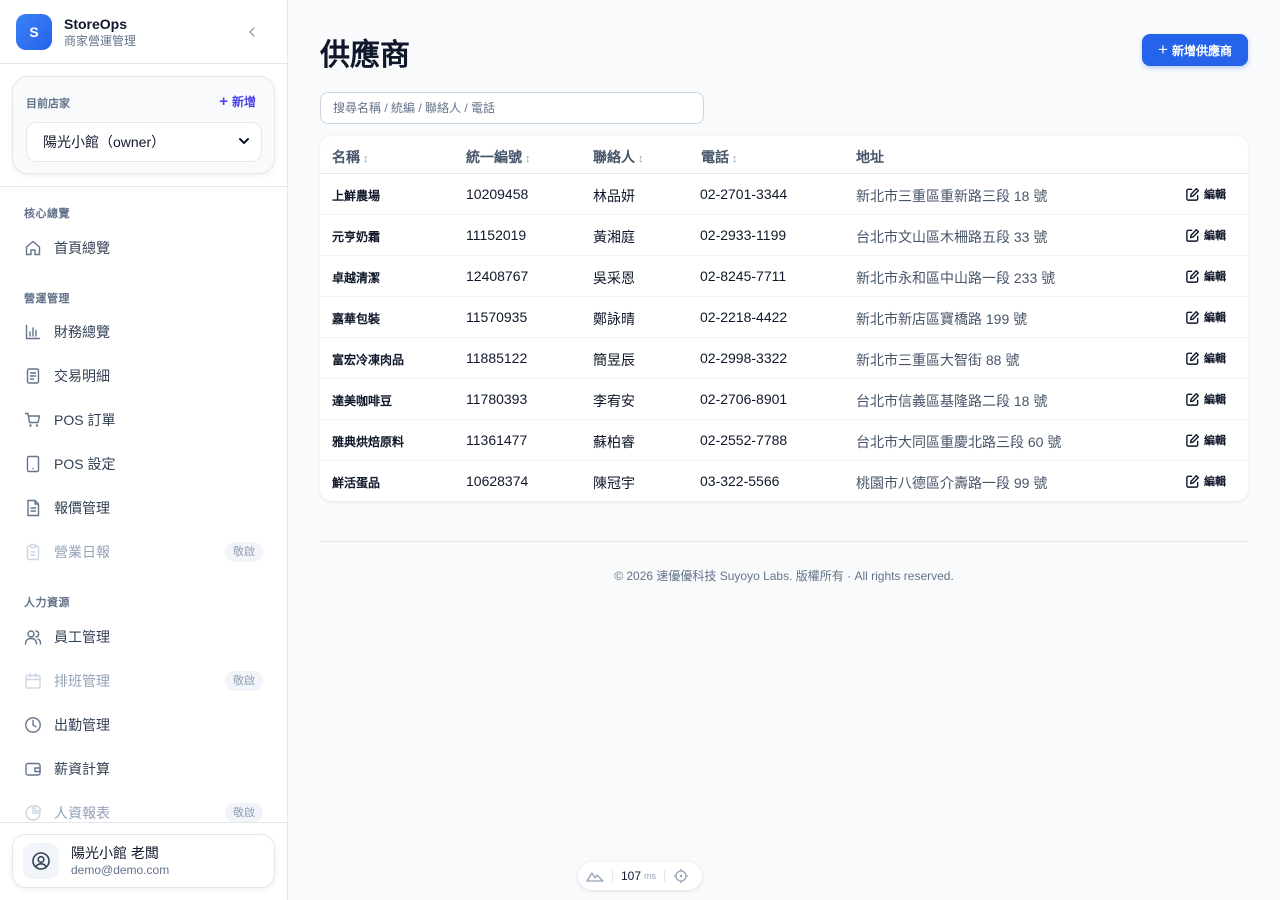 This screenshot has height=900, width=1280. What do you see at coordinates (650, 876) in the screenshot?
I see `response-time-unit: ms` at bounding box center [650, 876].